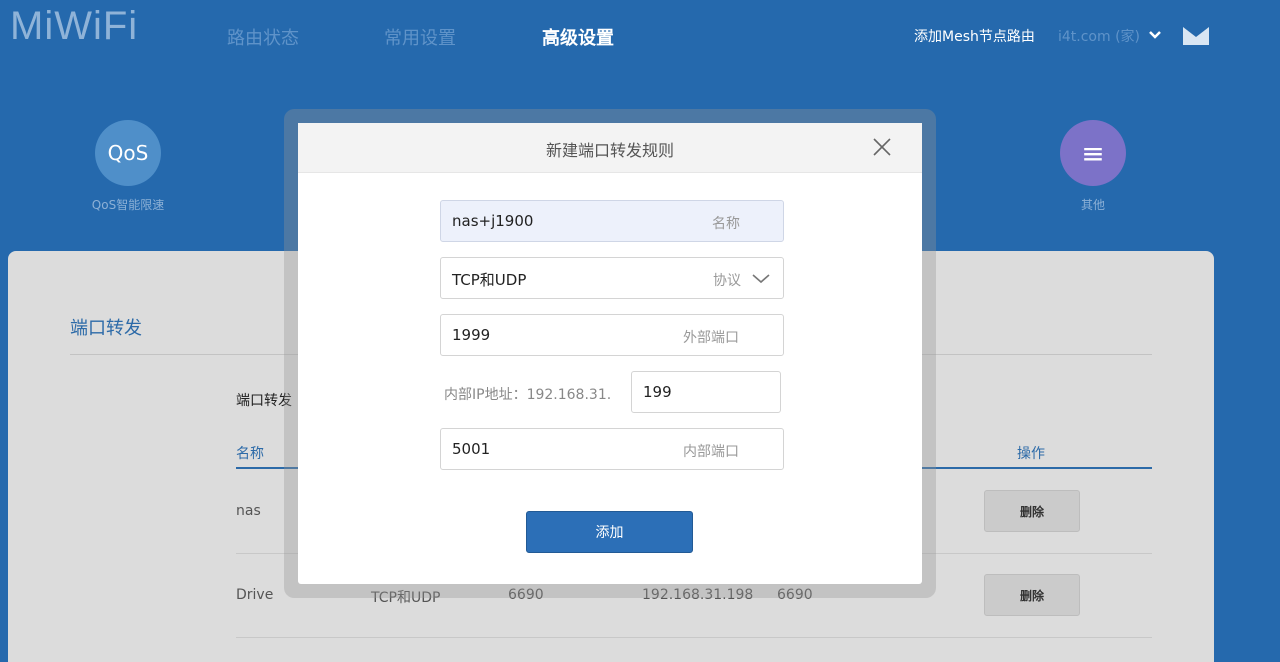 The width and height of the screenshot is (1280, 662). I want to click on internal-port-placeholder: 内部端口, so click(711, 452).